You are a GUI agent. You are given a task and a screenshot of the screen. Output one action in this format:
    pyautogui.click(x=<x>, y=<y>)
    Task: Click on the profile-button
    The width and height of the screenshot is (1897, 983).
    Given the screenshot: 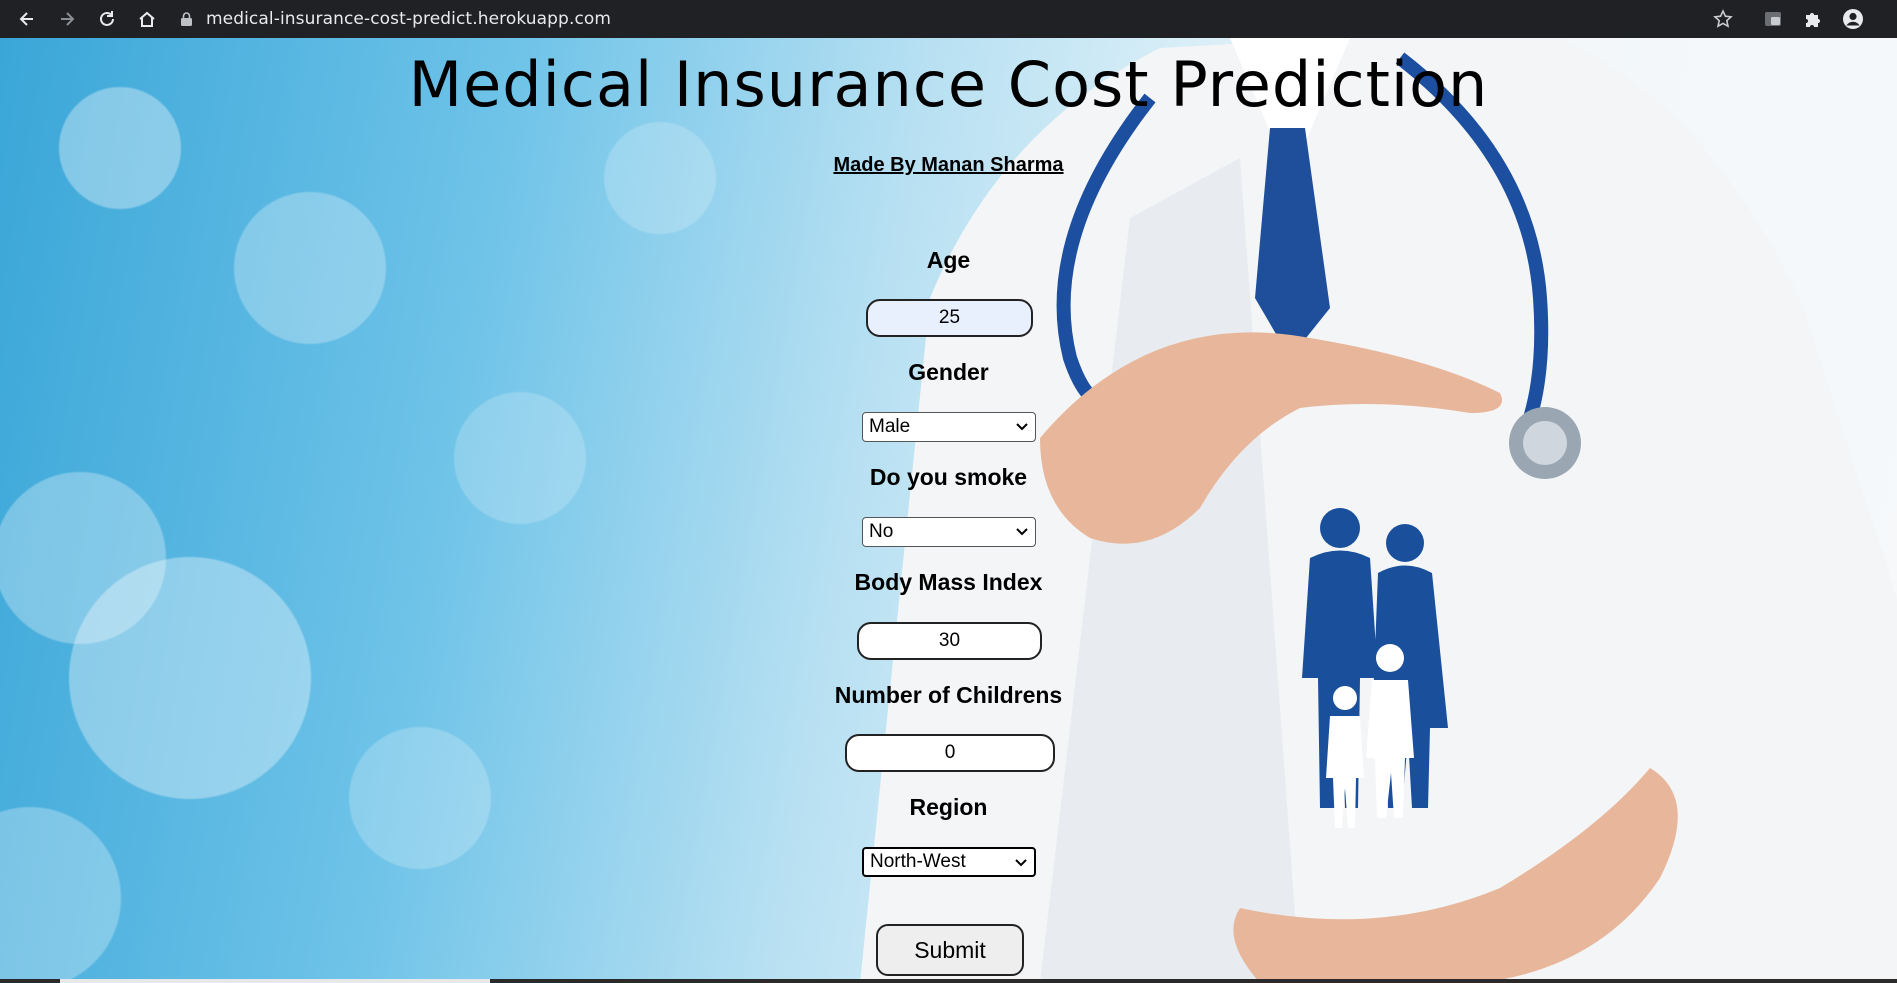 What is the action you would take?
    pyautogui.click(x=1853, y=19)
    